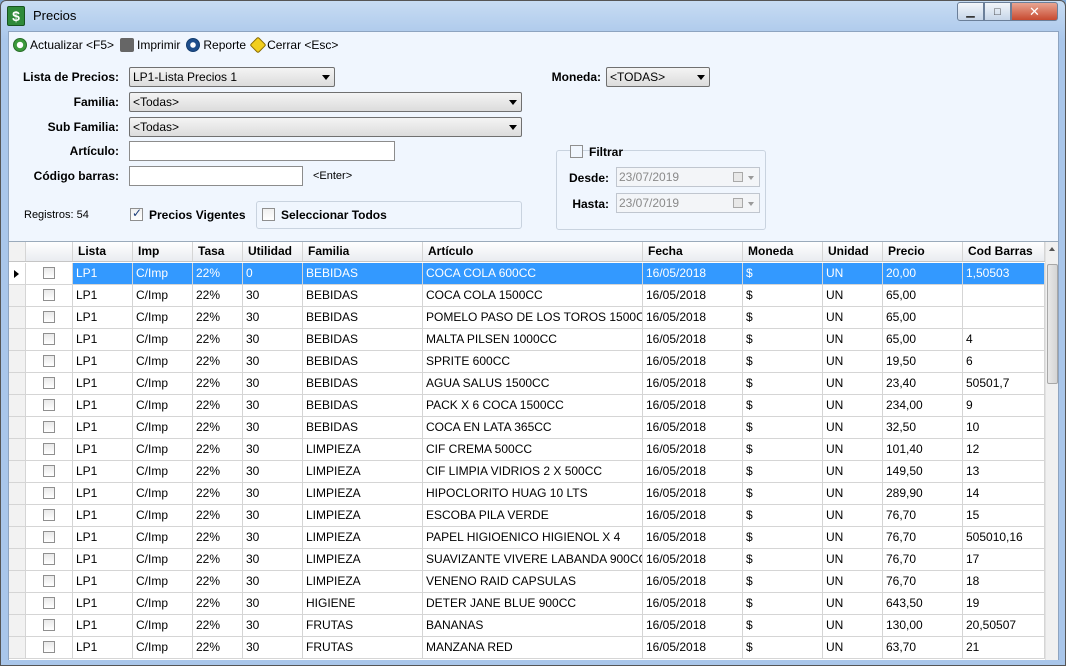  What do you see at coordinates (693, 251) in the screenshot?
I see `col-header-fecha: Fecha` at bounding box center [693, 251].